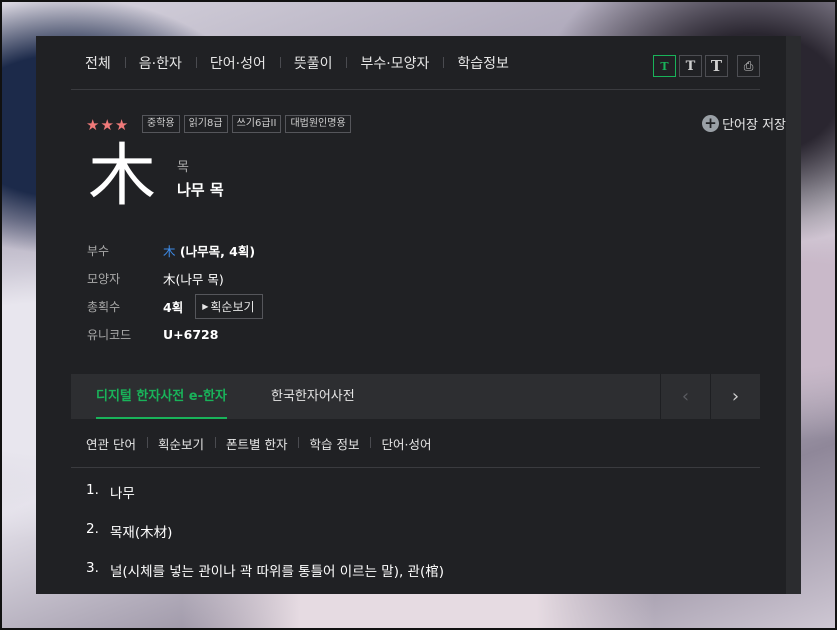 This screenshot has width=837, height=630. I want to click on nav-sound-hanja: 음·한자, so click(160, 63).